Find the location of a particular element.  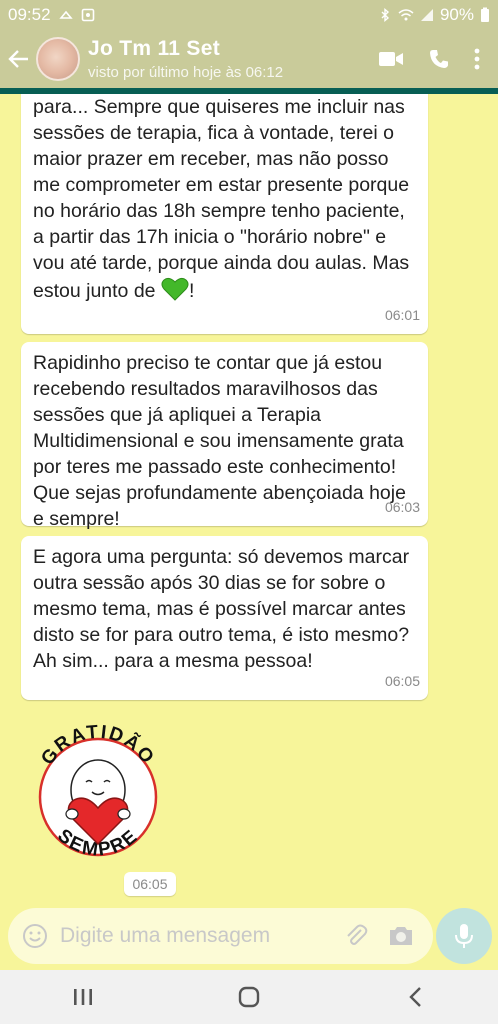

home-button is located at coordinates (249, 997).